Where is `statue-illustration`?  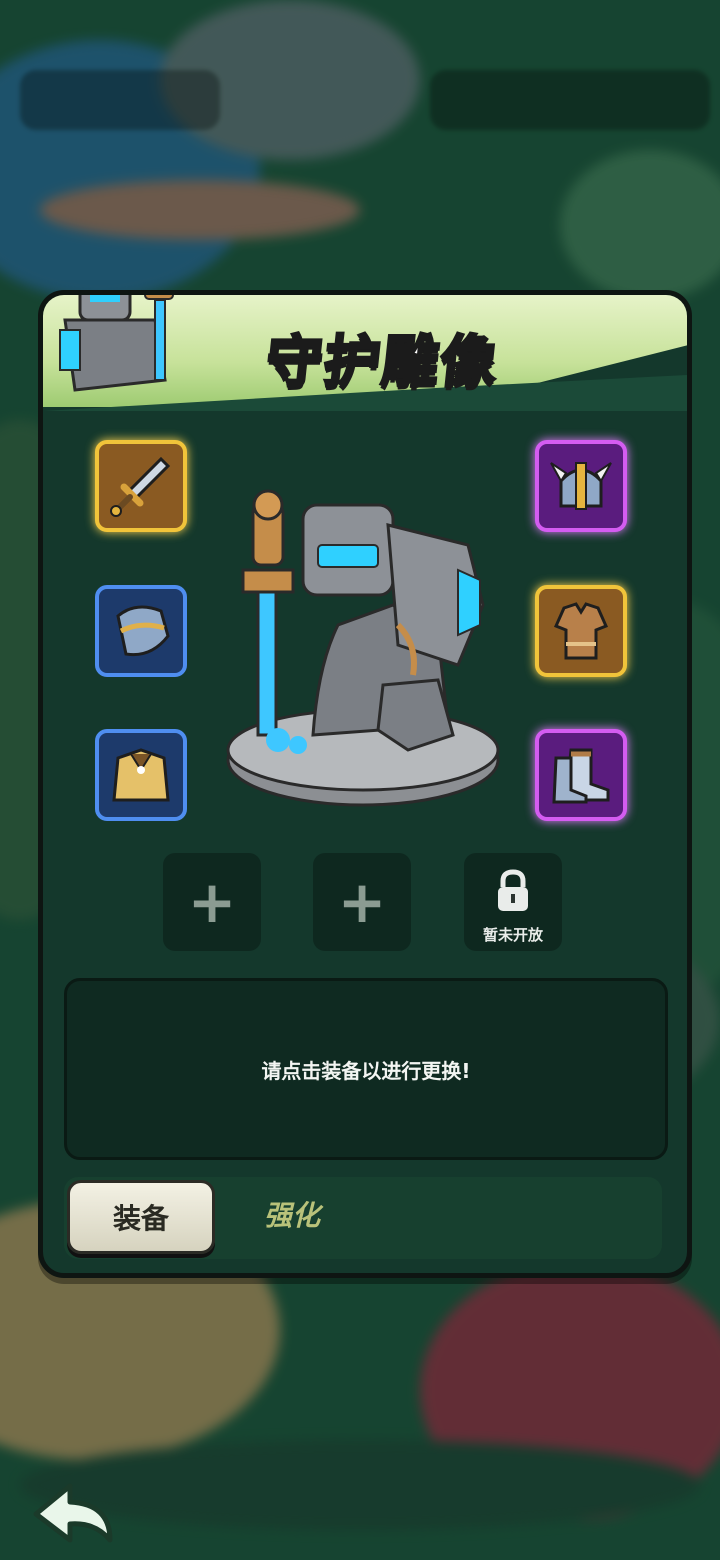 statue-illustration is located at coordinates (363, 648).